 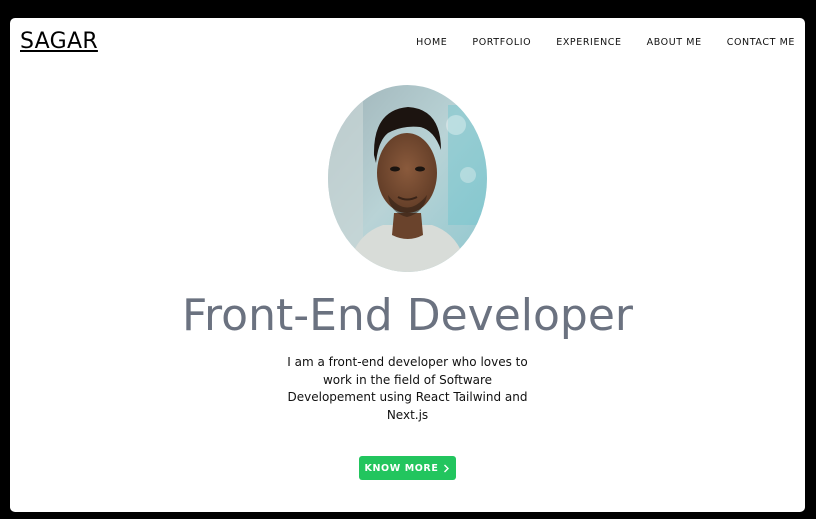 What do you see at coordinates (446, 468) in the screenshot?
I see `chevron-right-icon` at bounding box center [446, 468].